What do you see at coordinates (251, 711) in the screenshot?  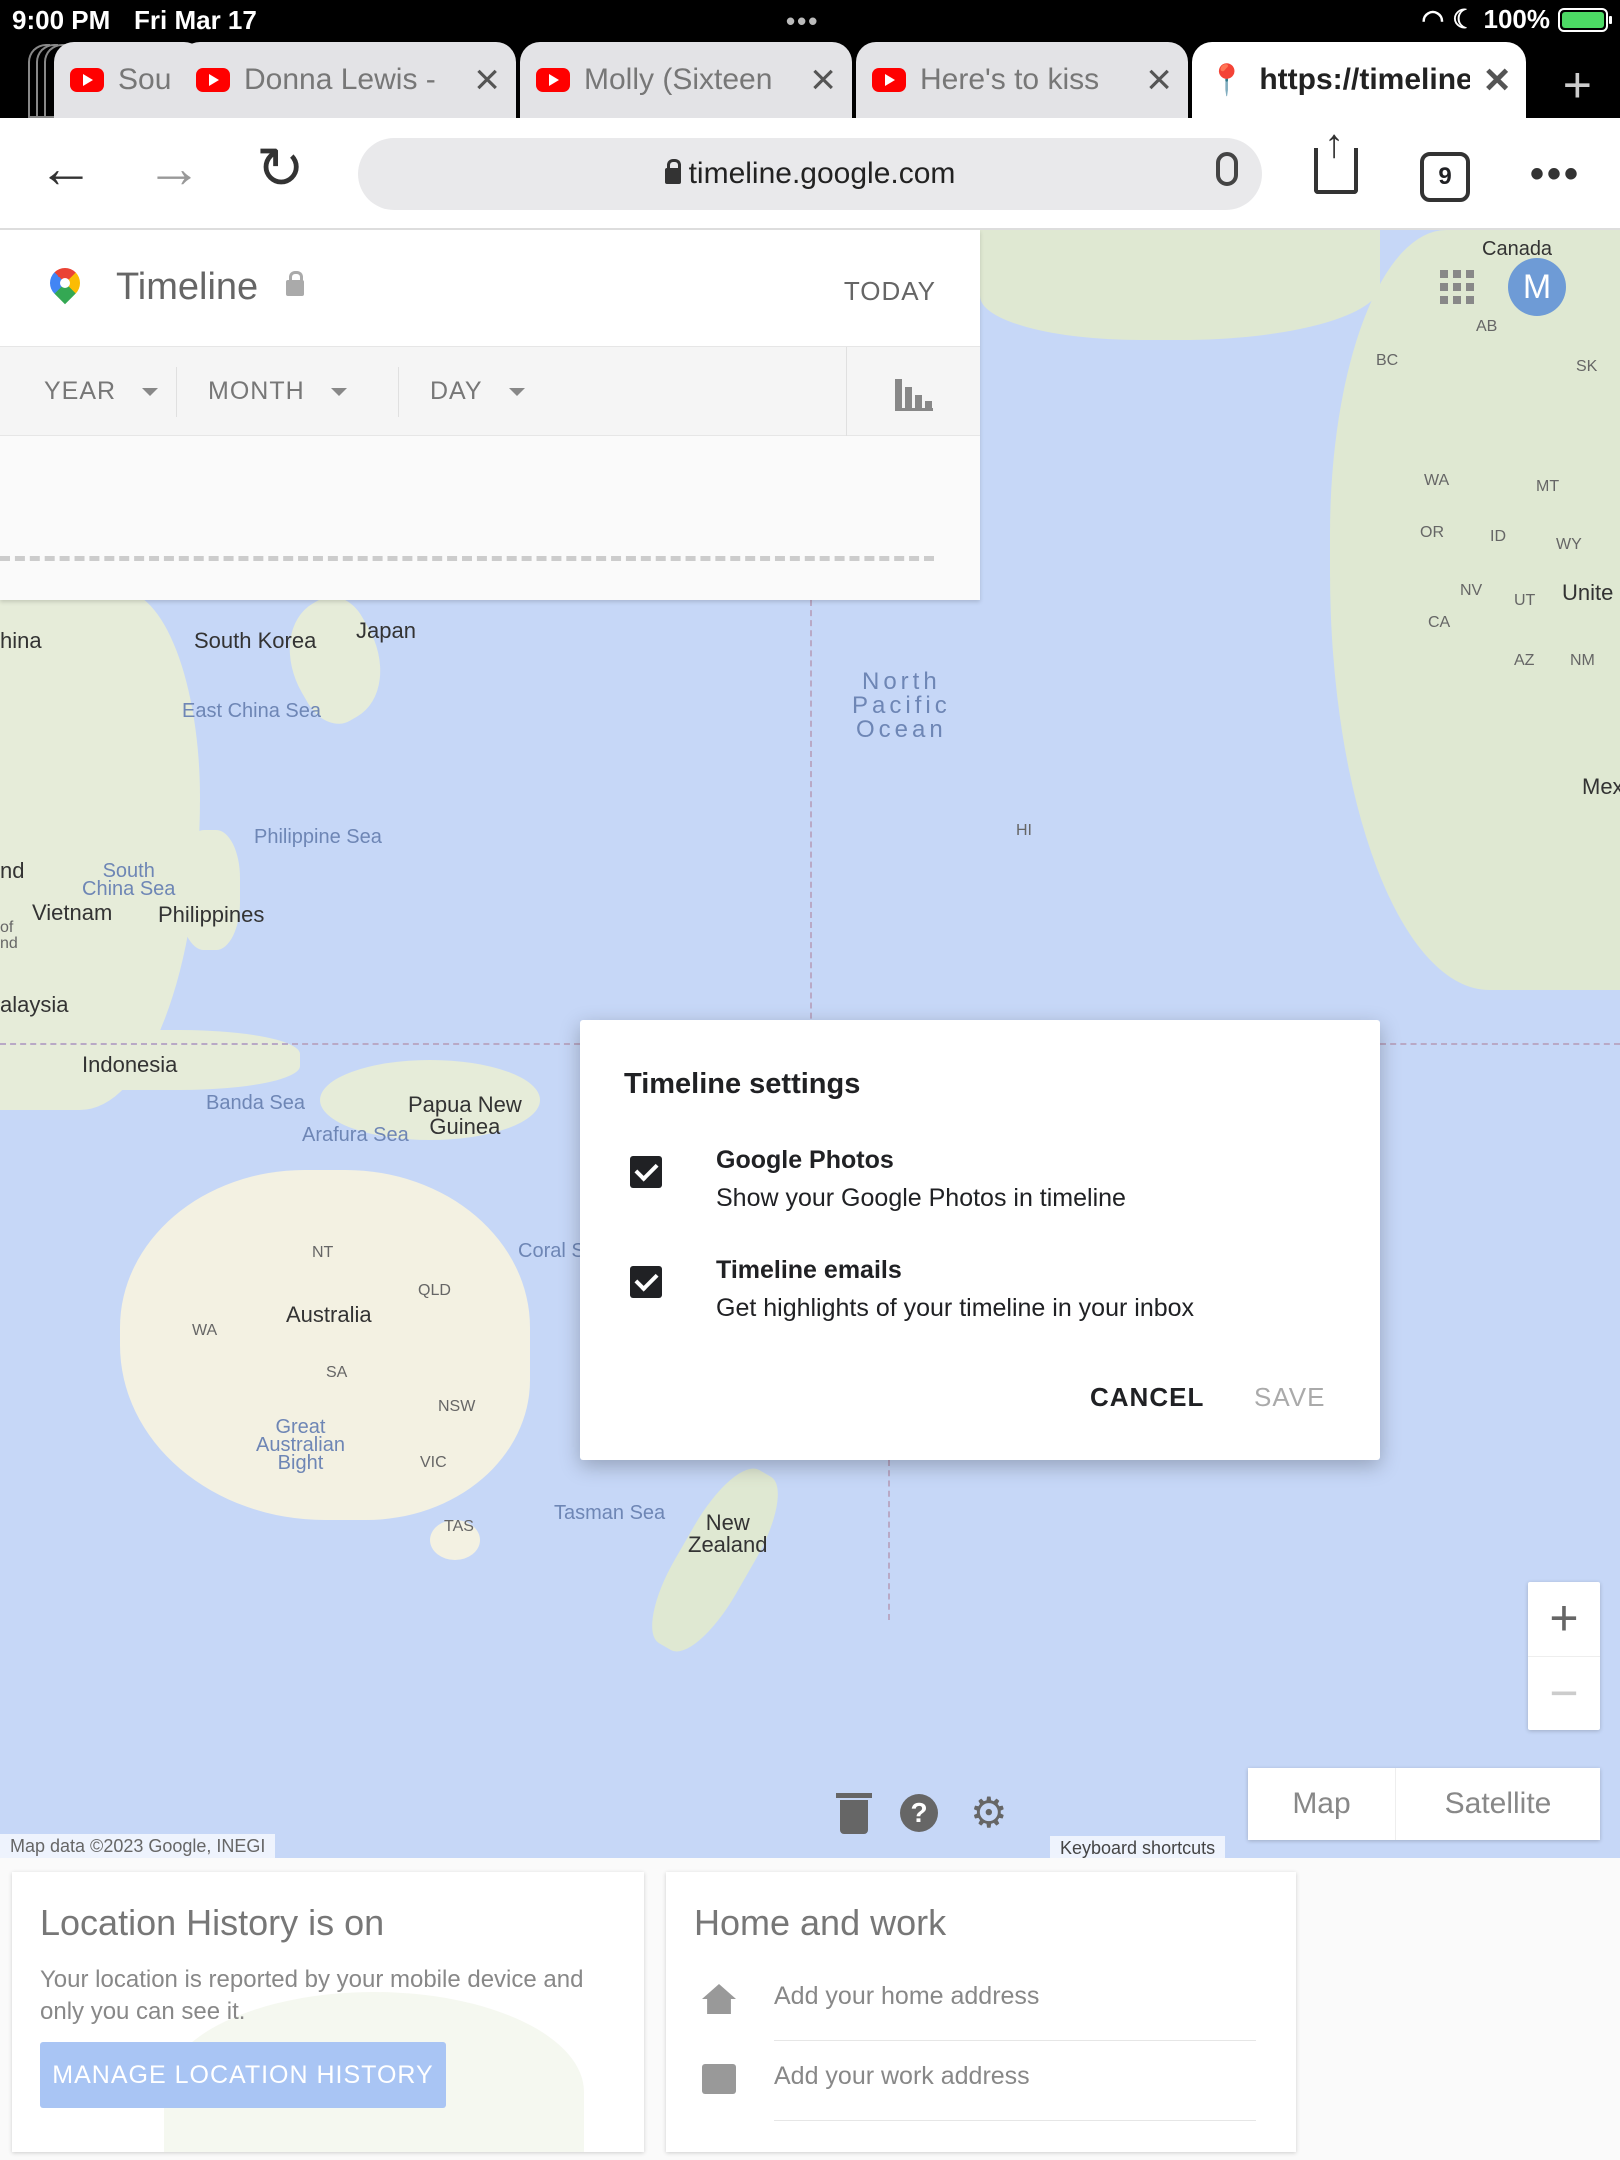 I see `map-label: East China Sea` at bounding box center [251, 711].